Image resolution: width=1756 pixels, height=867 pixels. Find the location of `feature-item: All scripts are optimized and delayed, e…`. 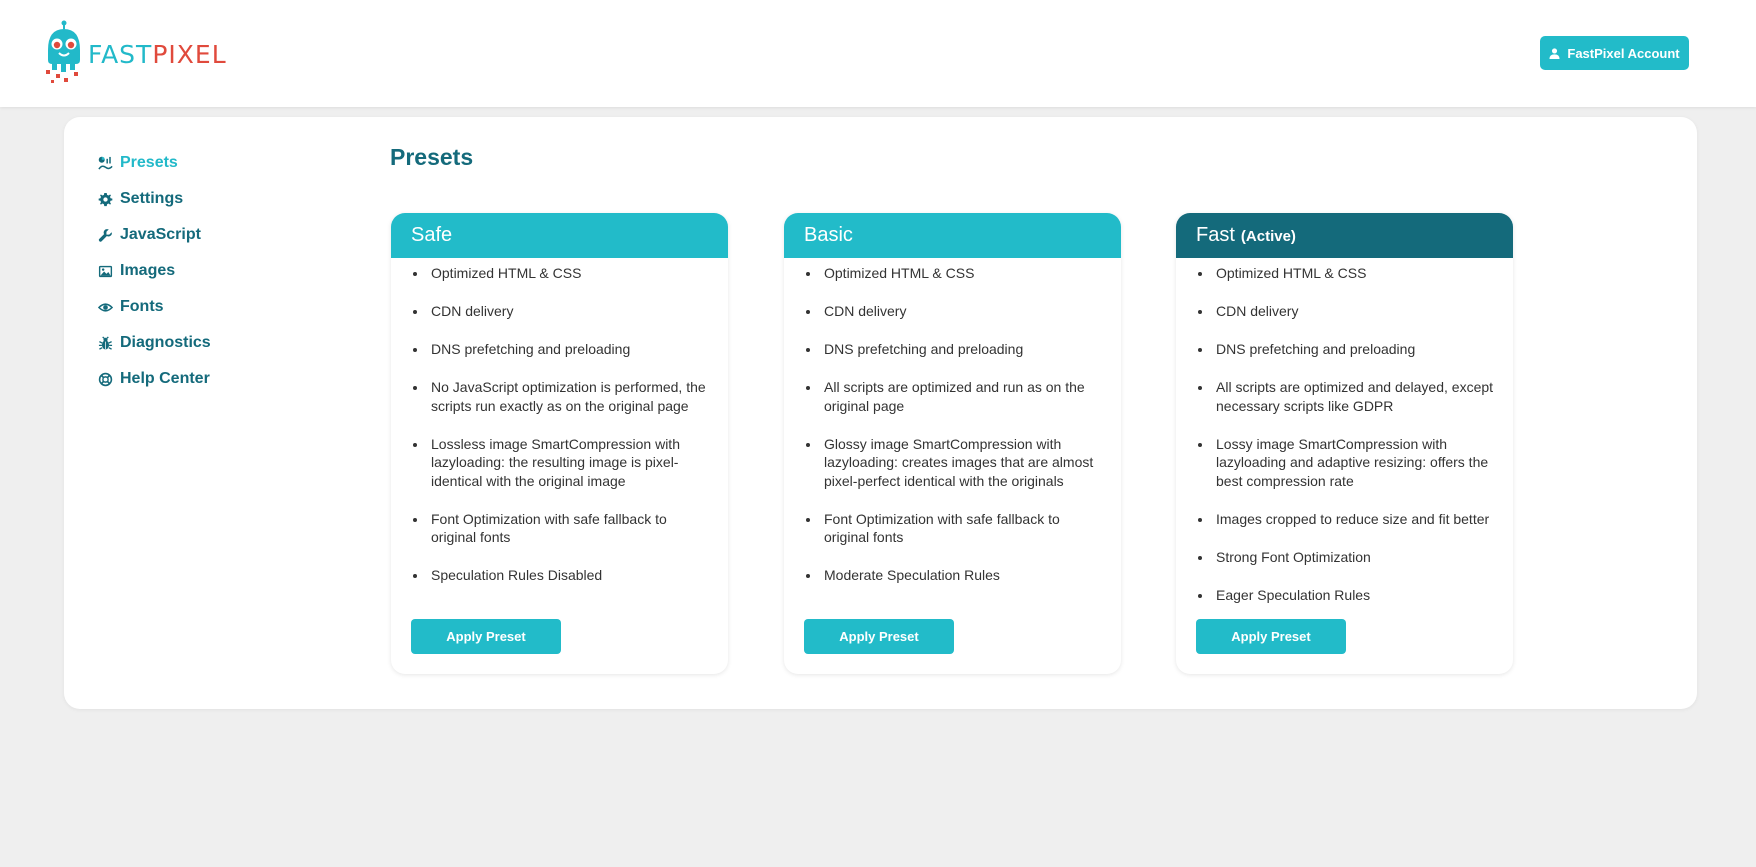

feature-item: All scripts are optimized and delayed, e… is located at coordinates (1346, 396).